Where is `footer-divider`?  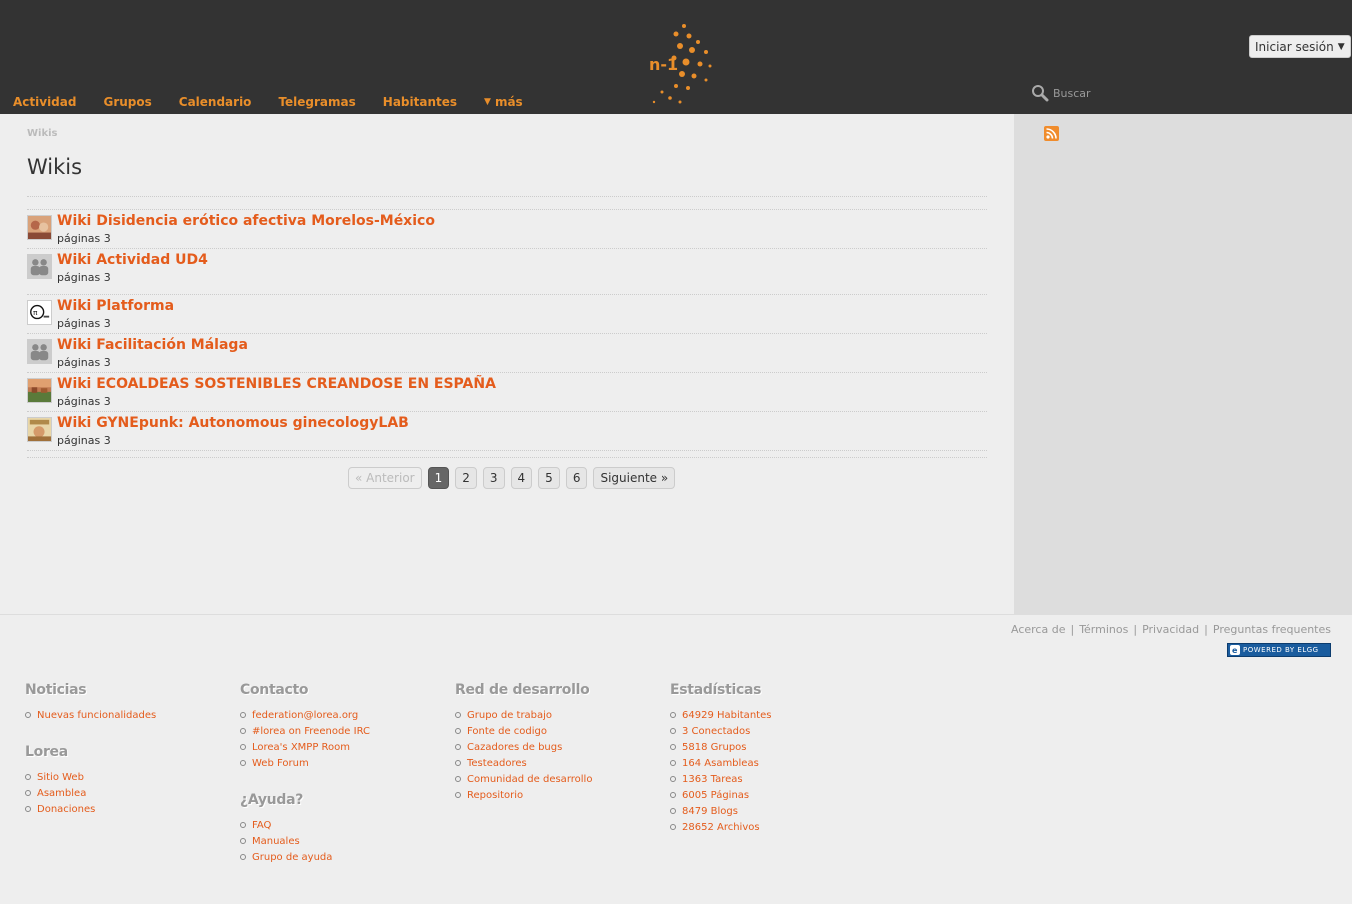 footer-divider is located at coordinates (676, 614).